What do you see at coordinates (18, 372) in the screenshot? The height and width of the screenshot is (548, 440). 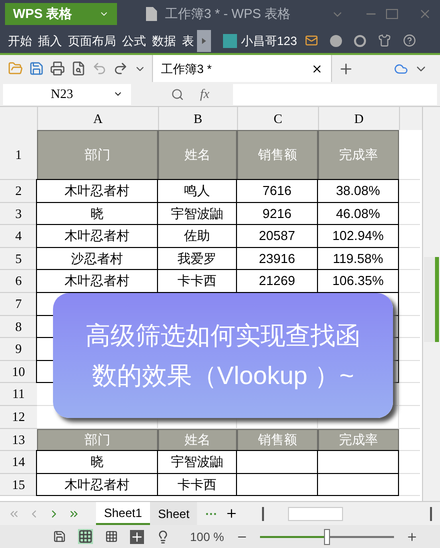 I see `row-header: 10` at bounding box center [18, 372].